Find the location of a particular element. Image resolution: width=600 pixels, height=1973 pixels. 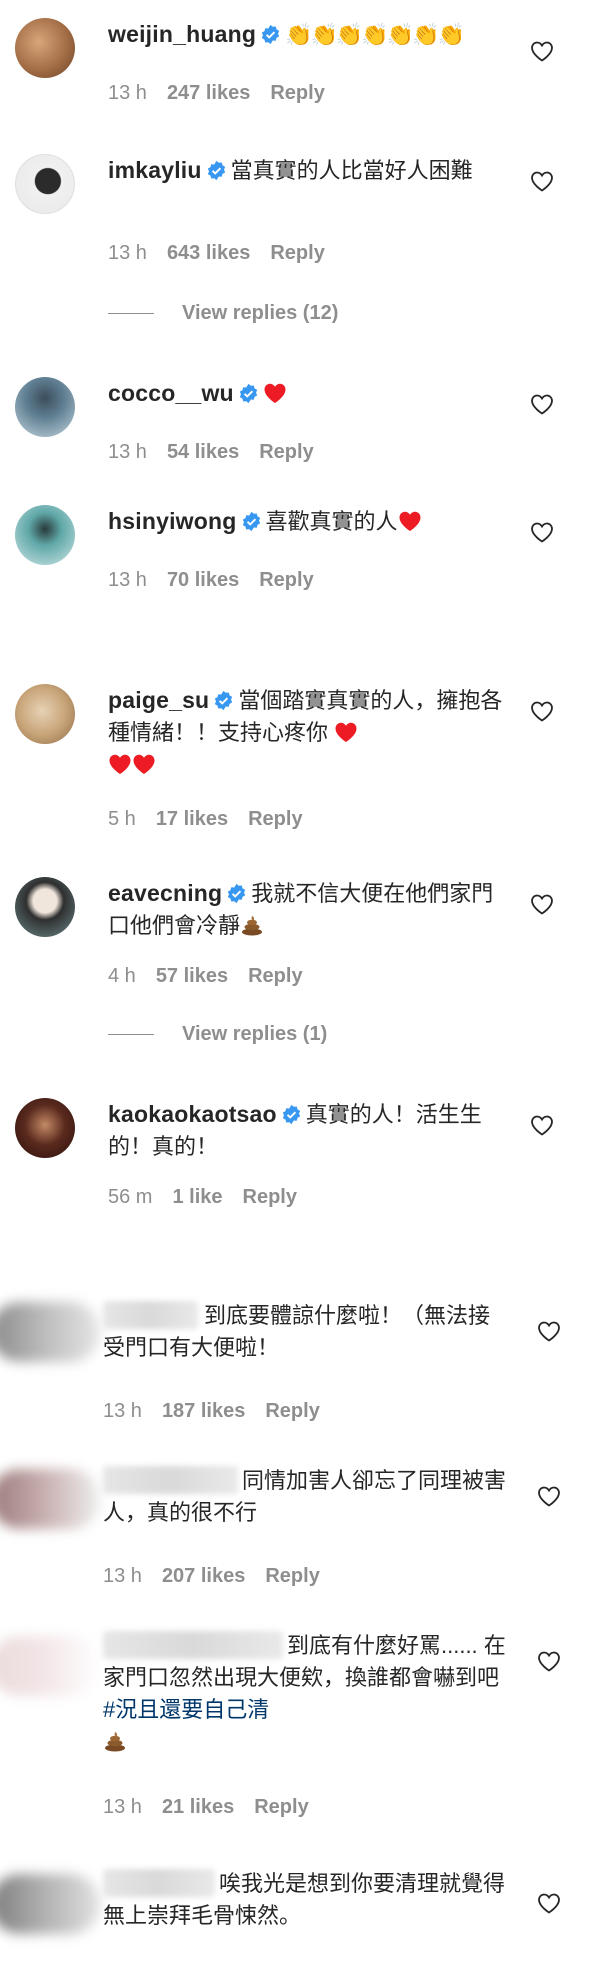

comment-likes: 1 like is located at coordinates (197, 1197).